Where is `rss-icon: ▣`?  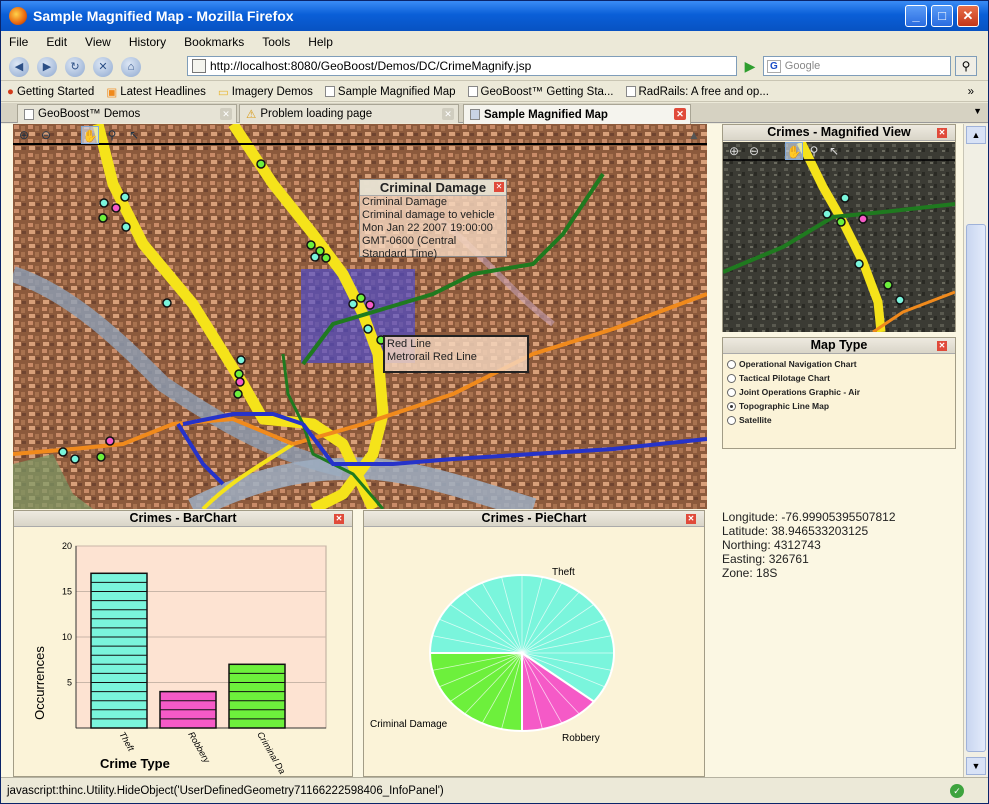 rss-icon: ▣ is located at coordinates (112, 92).